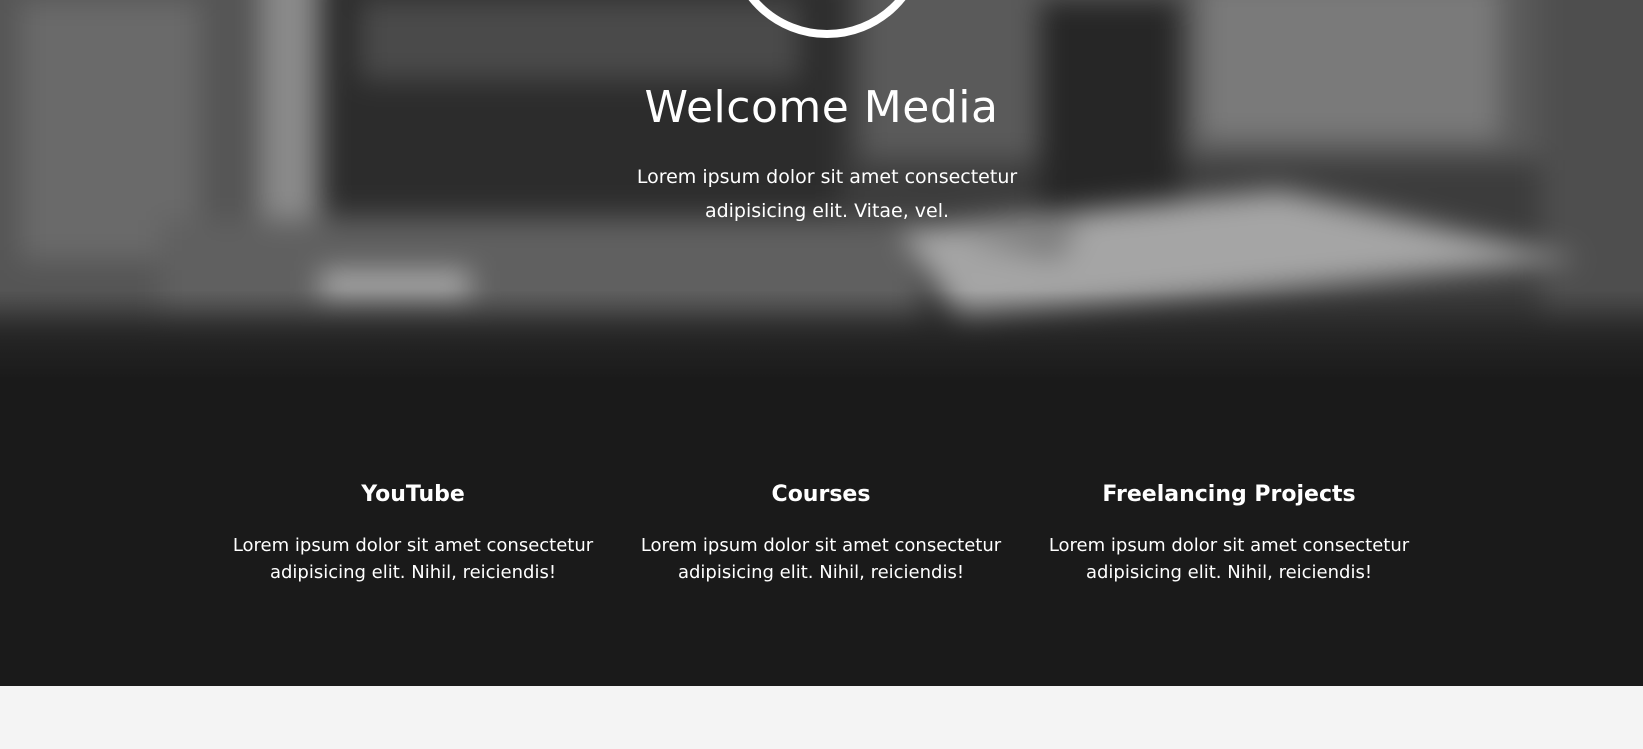  I want to click on service-title: Freelancing Projects, so click(1229, 494).